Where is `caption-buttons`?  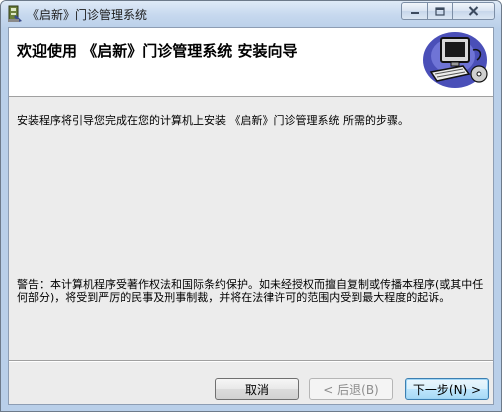 caption-buttons is located at coordinates (448, 11).